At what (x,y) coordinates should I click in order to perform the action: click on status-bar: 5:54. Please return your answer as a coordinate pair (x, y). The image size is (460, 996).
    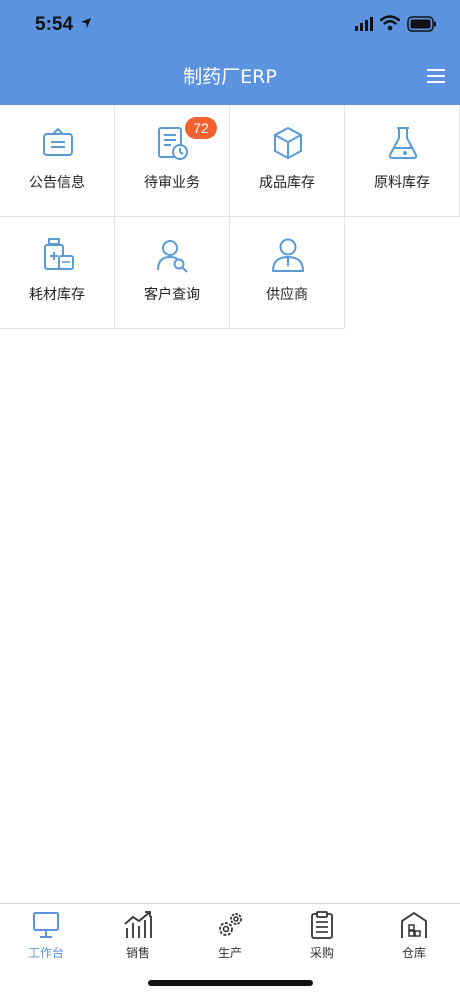
    Looking at the image, I should click on (230, 25).